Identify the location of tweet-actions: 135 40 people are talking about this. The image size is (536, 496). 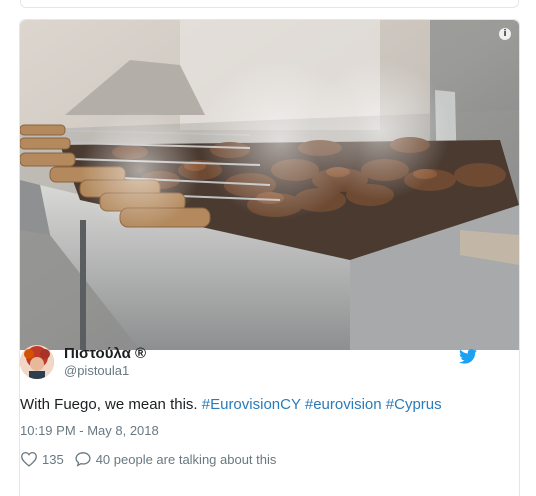
(153, 459).